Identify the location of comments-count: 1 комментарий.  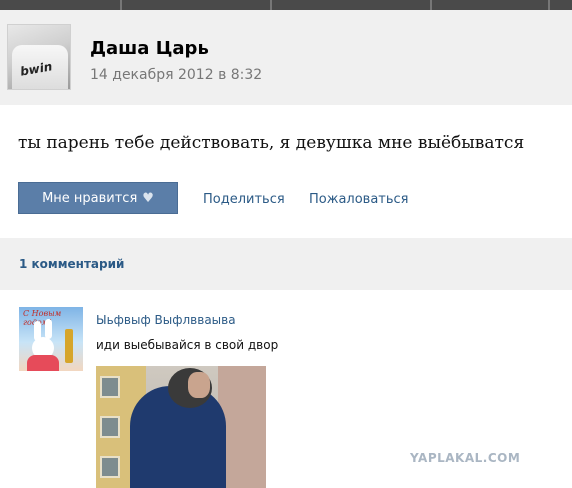
(71, 264).